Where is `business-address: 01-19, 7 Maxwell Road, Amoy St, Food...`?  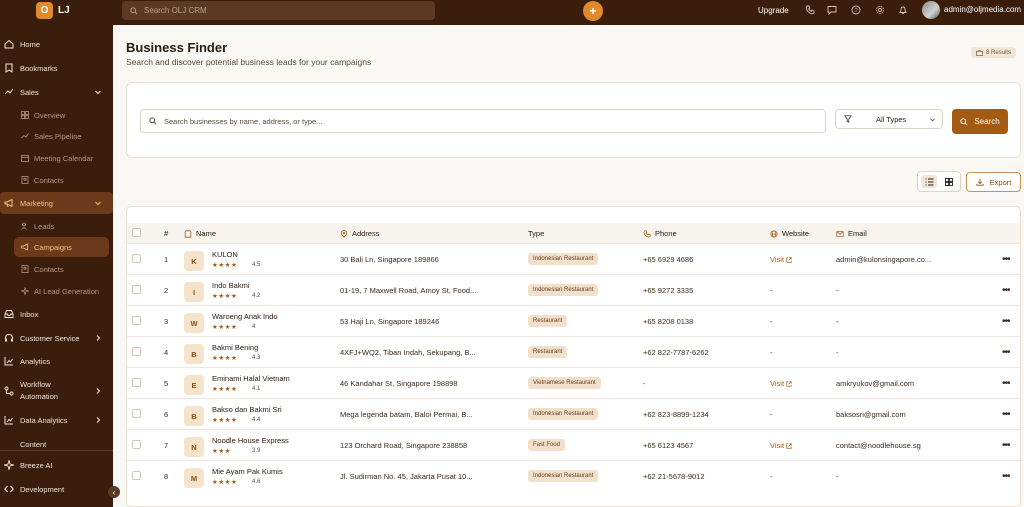
business-address: 01-19, 7 Maxwell Road, Amoy St, Food... is located at coordinates (408, 290).